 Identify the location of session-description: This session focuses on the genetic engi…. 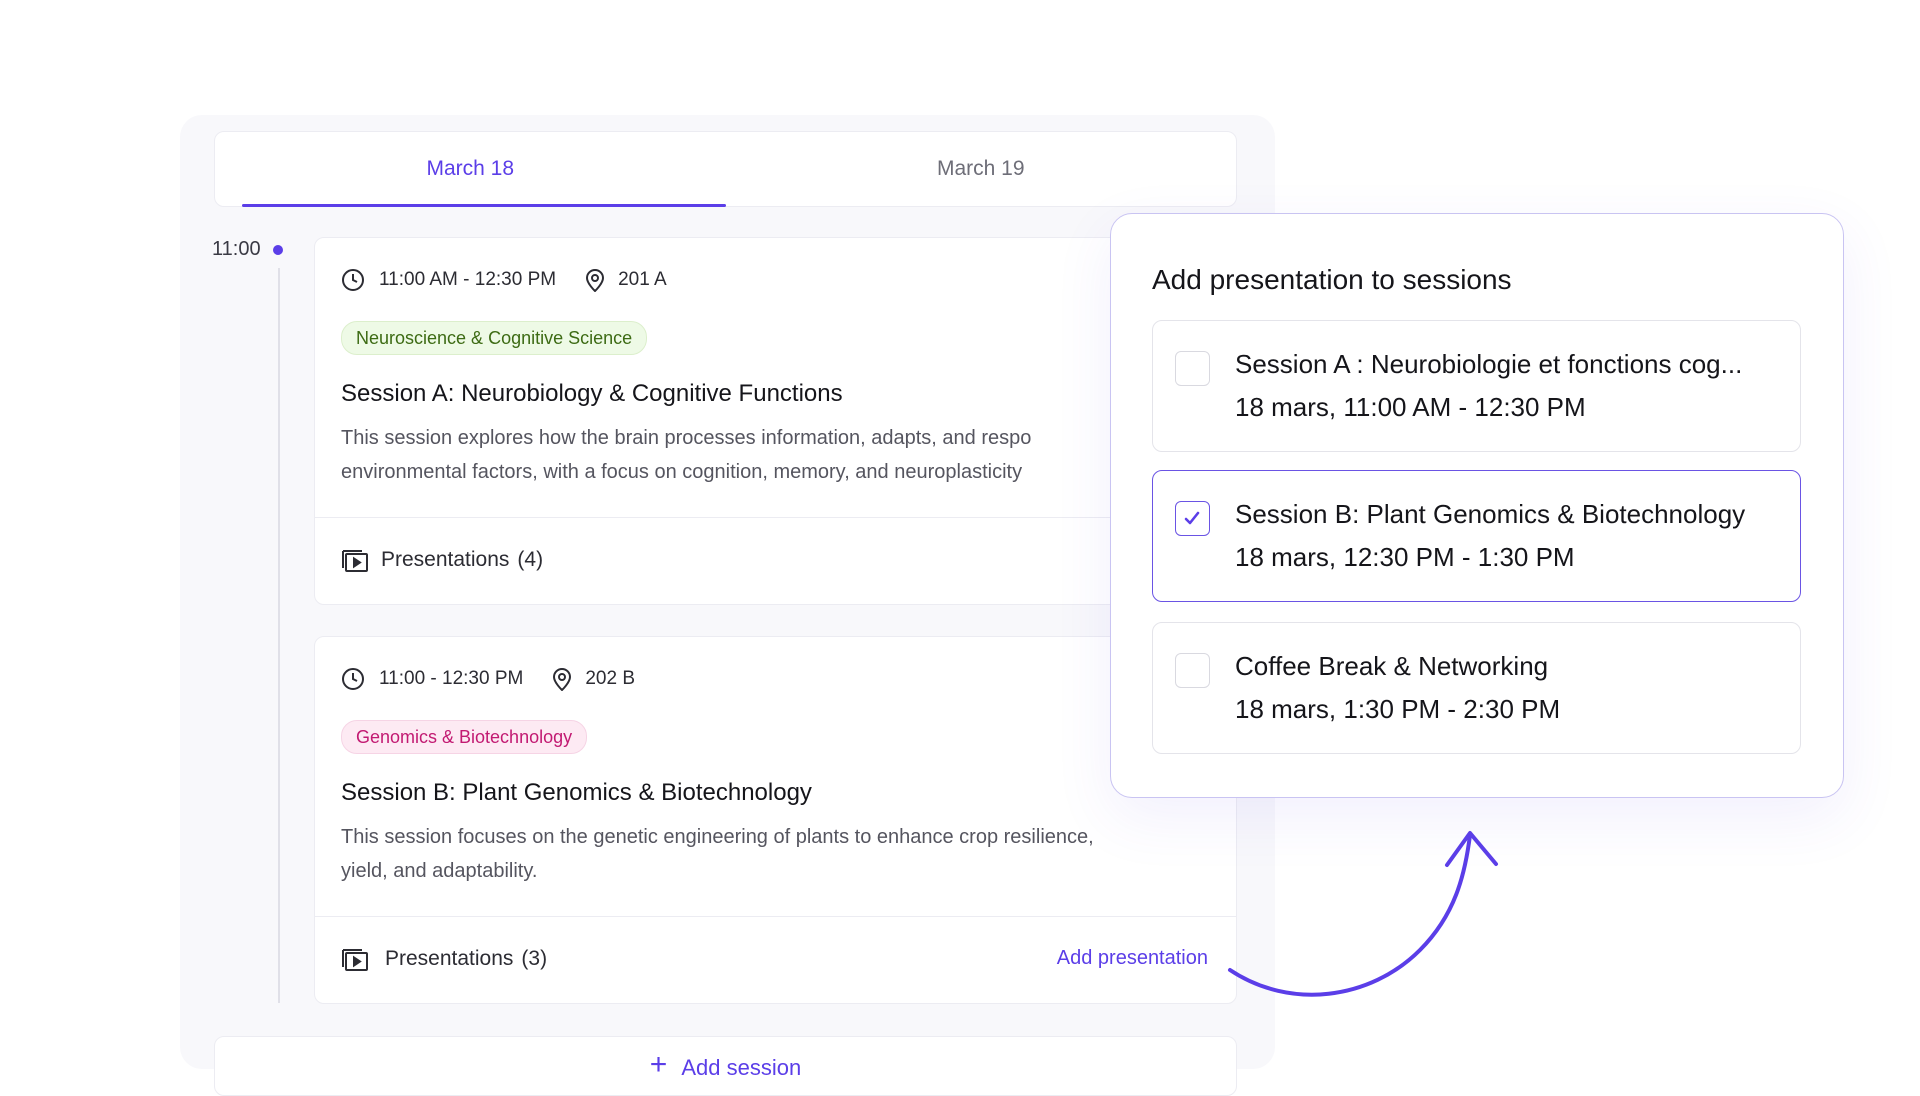
(717, 854).